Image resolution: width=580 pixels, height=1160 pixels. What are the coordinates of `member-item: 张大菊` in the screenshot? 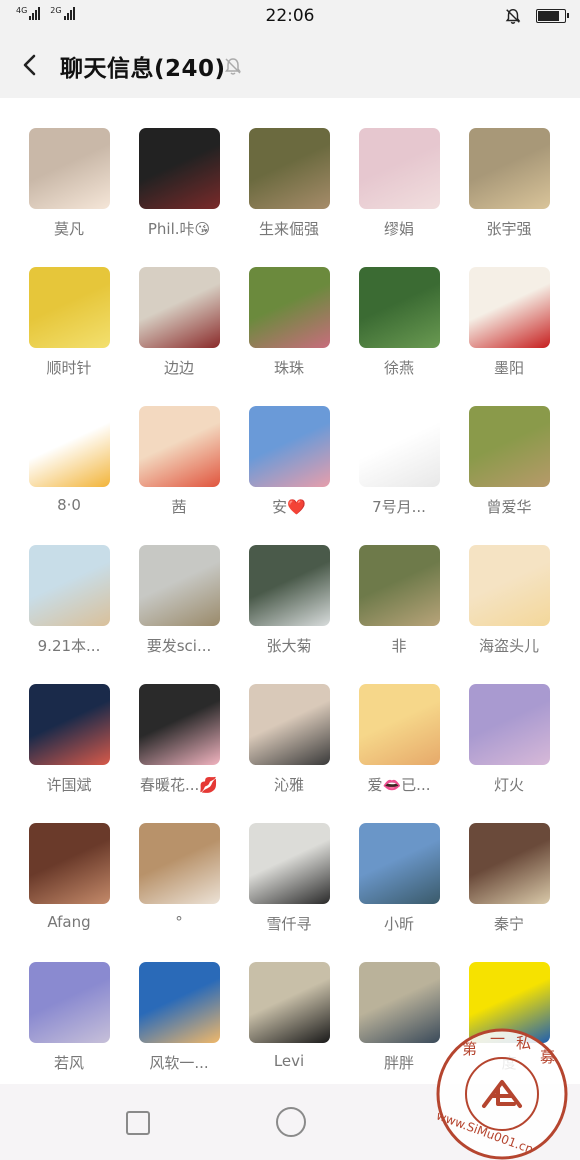 It's located at (289, 600).